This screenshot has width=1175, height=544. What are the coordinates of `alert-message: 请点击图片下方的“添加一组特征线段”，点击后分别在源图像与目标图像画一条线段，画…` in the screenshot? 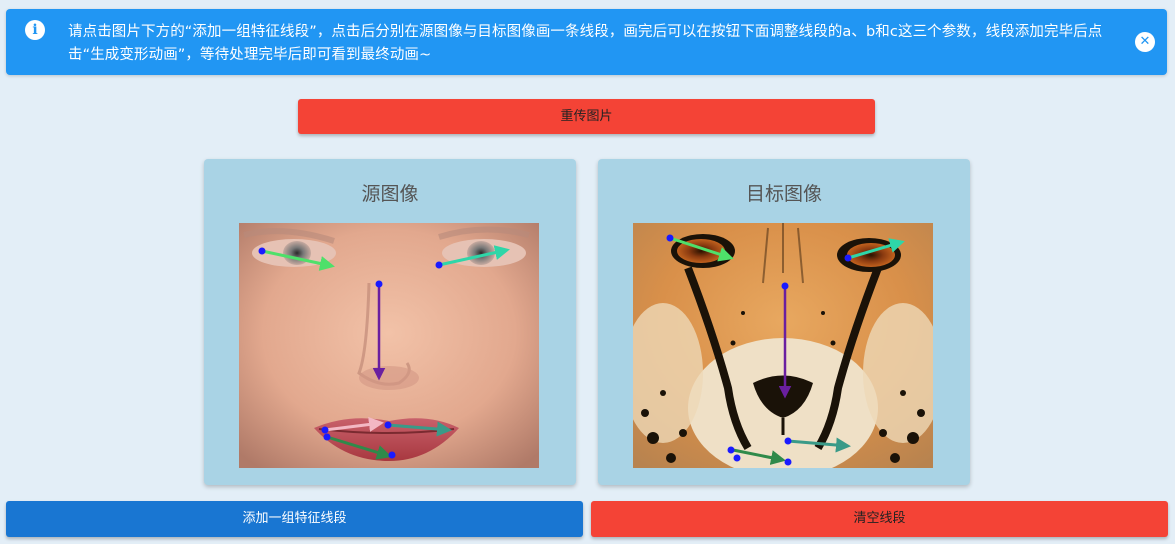 It's located at (585, 43).